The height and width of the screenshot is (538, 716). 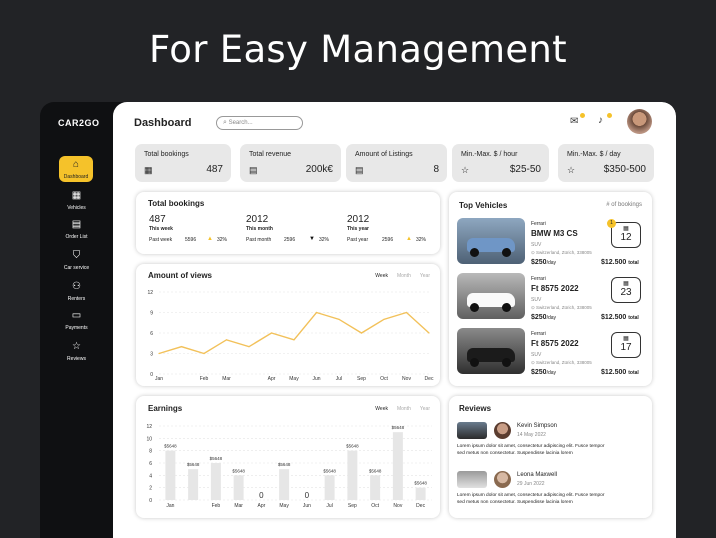 I want to click on y-tick-label: 12, so click(x=150, y=293).